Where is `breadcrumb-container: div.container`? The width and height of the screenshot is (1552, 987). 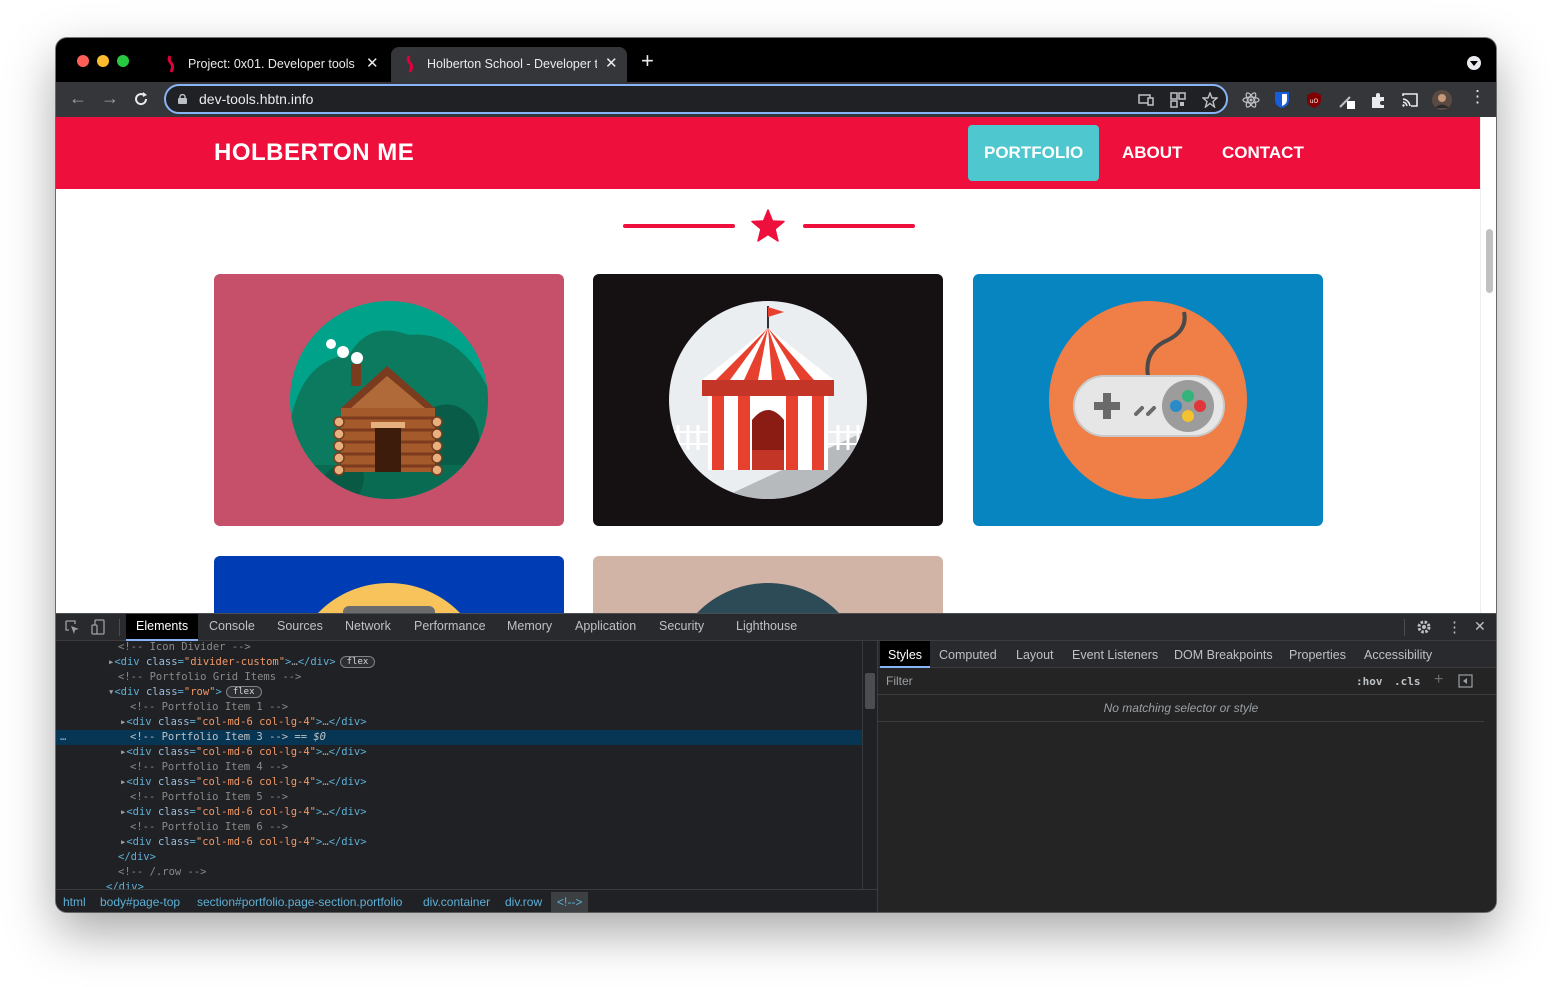
breadcrumb-container: div.container is located at coordinates (456, 902).